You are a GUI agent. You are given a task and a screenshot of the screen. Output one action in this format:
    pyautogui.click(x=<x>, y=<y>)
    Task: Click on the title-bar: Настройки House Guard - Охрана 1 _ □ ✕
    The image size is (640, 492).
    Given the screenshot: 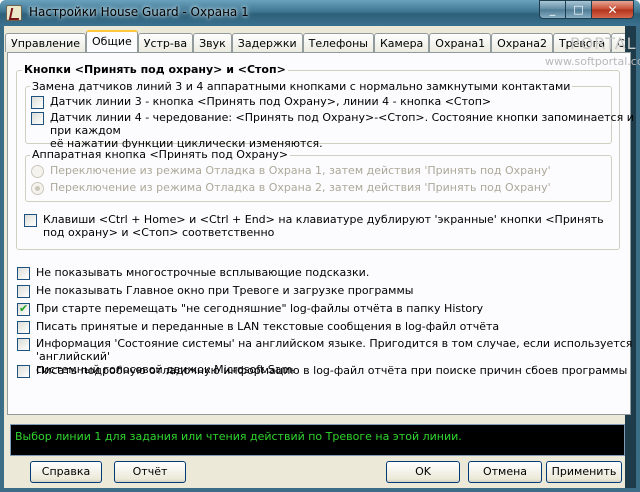 What is the action you would take?
    pyautogui.click(x=320, y=13)
    